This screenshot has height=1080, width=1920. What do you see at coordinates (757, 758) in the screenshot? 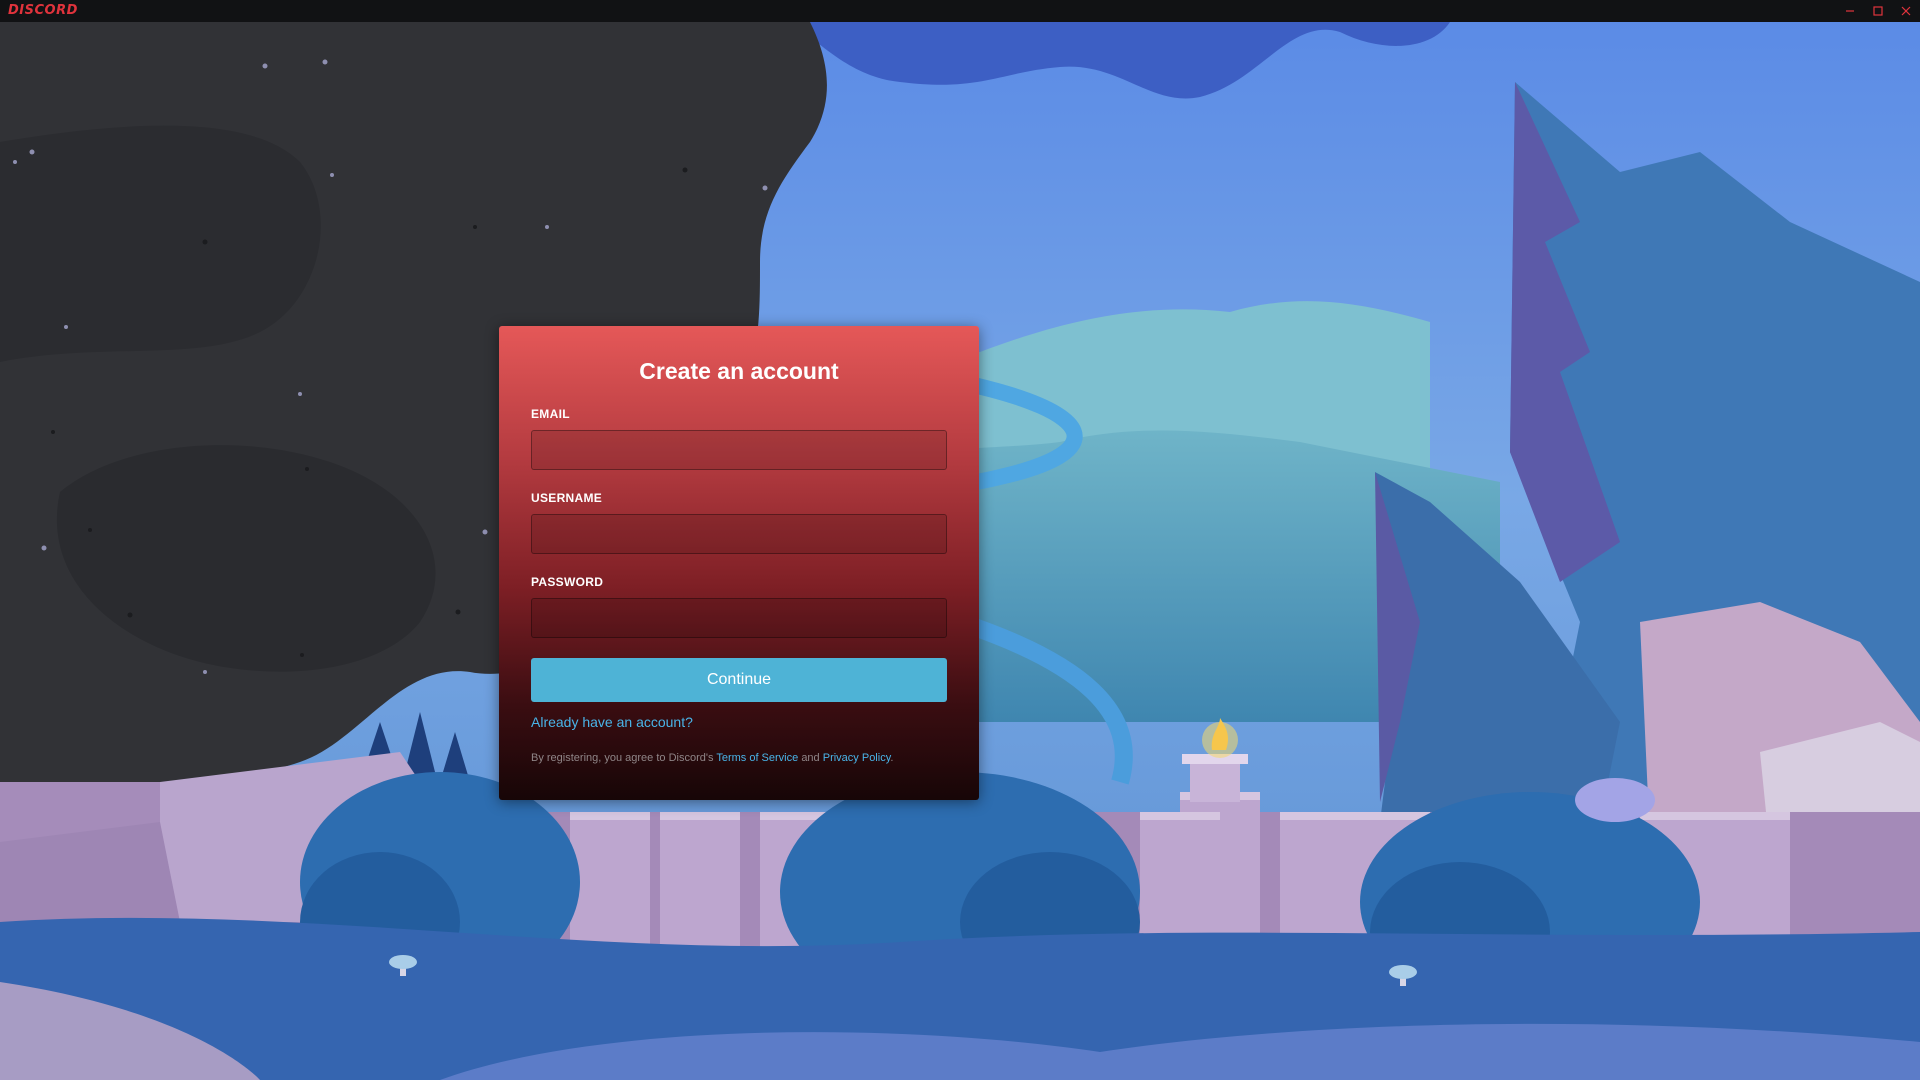
I see `terms-of-service-link: Terms of Service` at bounding box center [757, 758].